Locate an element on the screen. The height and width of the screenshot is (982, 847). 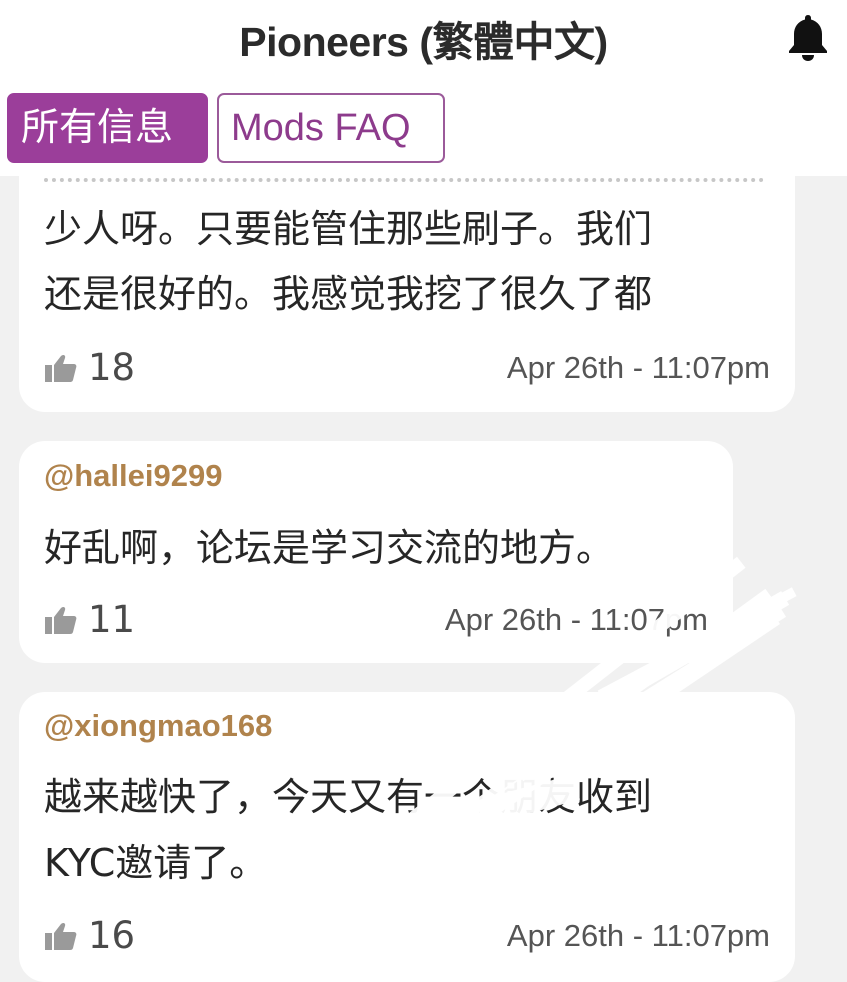
bell-icon is located at coordinates (808, 37).